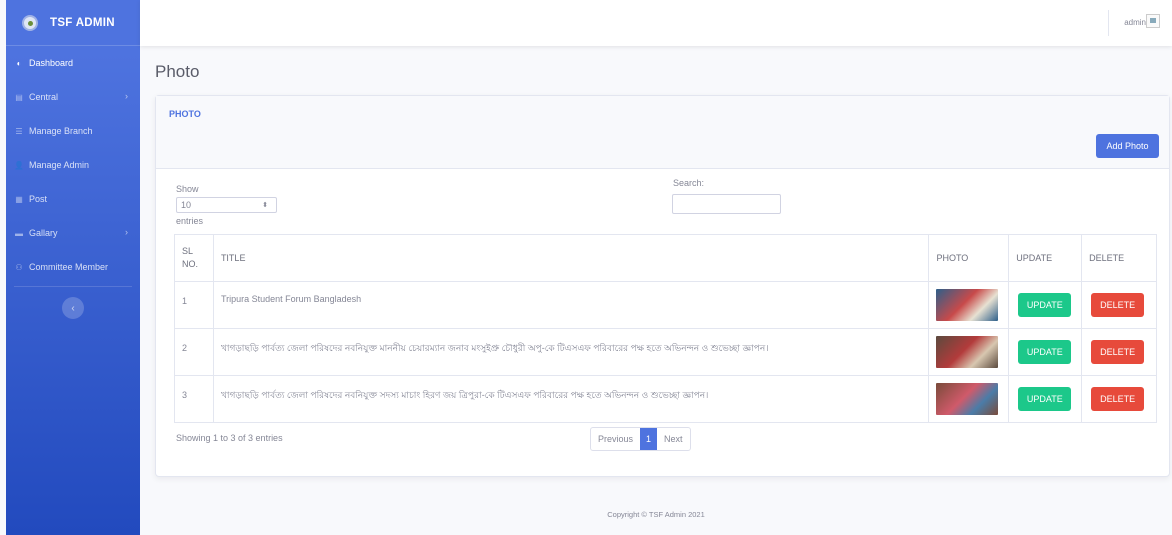  Describe the element at coordinates (229, 438) in the screenshot. I see `table-info: Showing 1 to 3 of 3 entries` at that location.